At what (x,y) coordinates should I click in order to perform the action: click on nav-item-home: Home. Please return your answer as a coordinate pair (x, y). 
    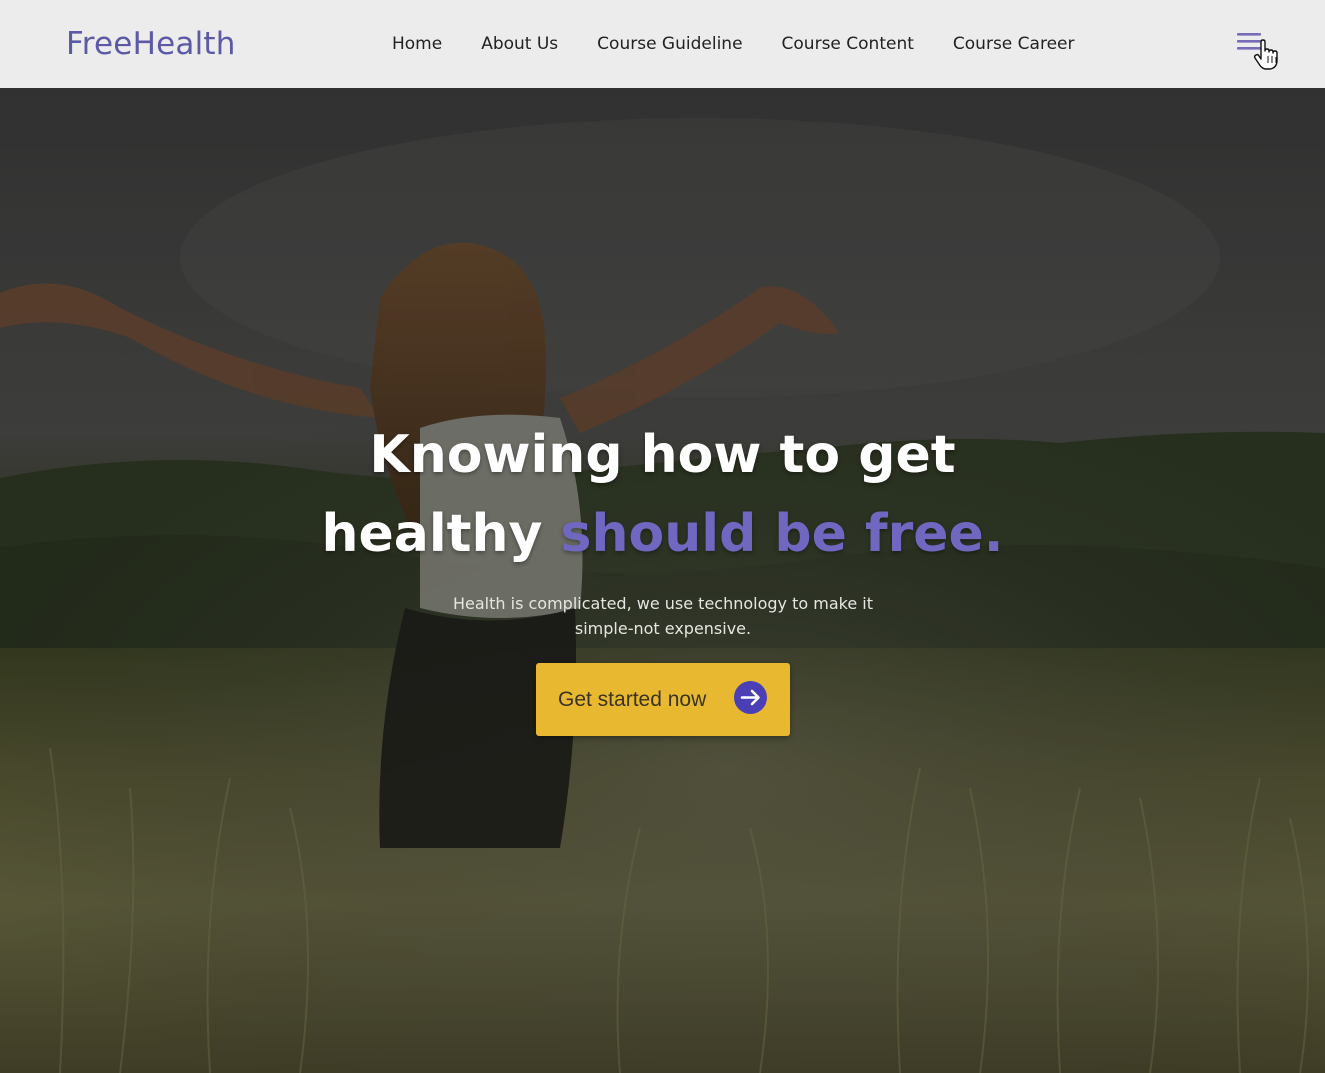
    Looking at the image, I should click on (417, 44).